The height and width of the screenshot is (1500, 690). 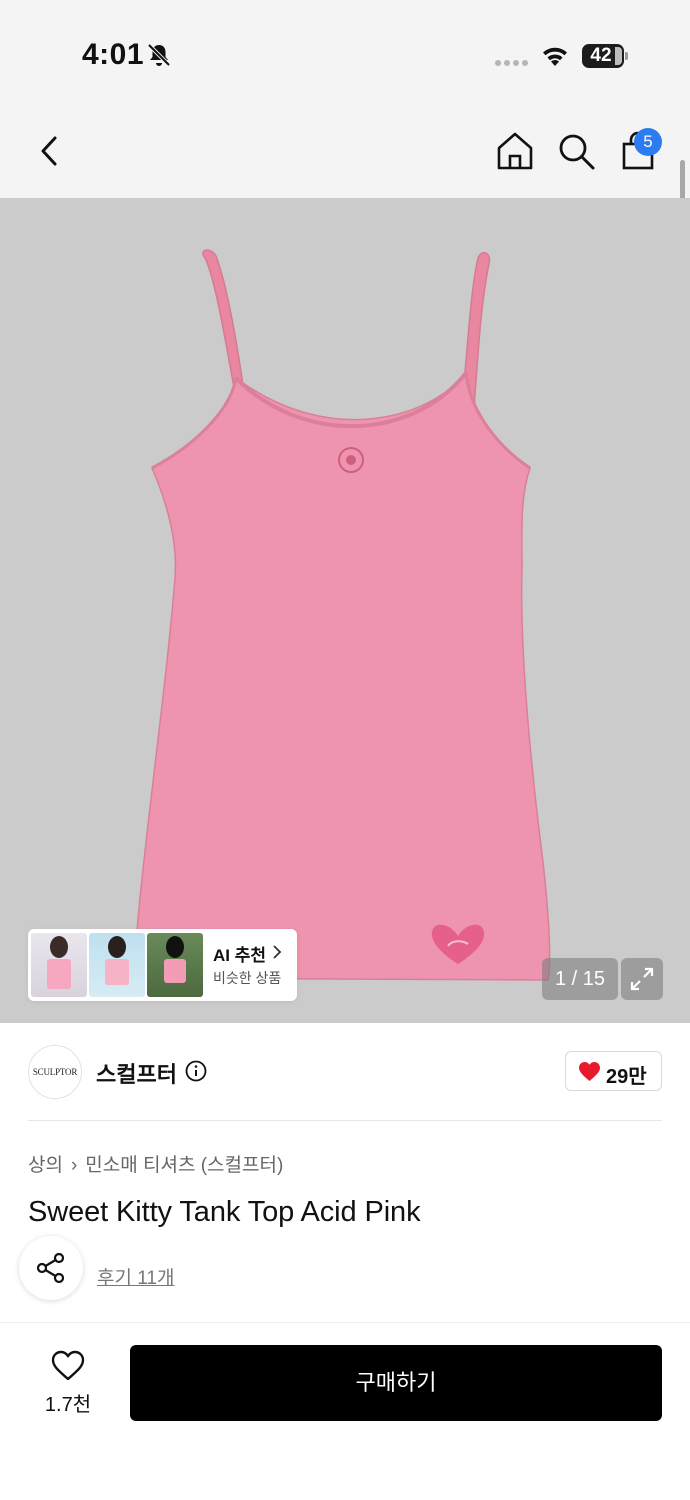 I want to click on wifi-icon, so click(x=555, y=56).